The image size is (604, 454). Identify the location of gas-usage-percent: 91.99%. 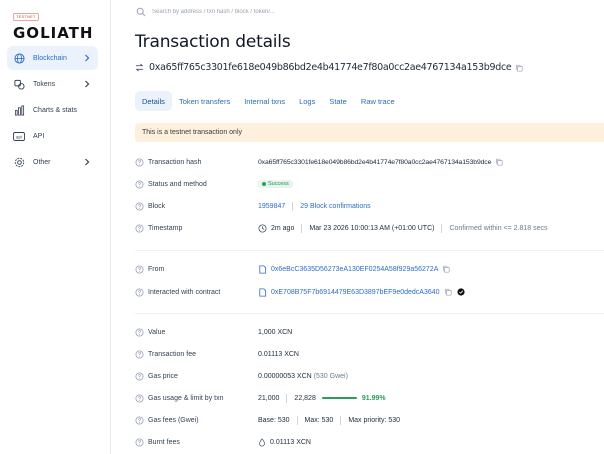
(373, 398).